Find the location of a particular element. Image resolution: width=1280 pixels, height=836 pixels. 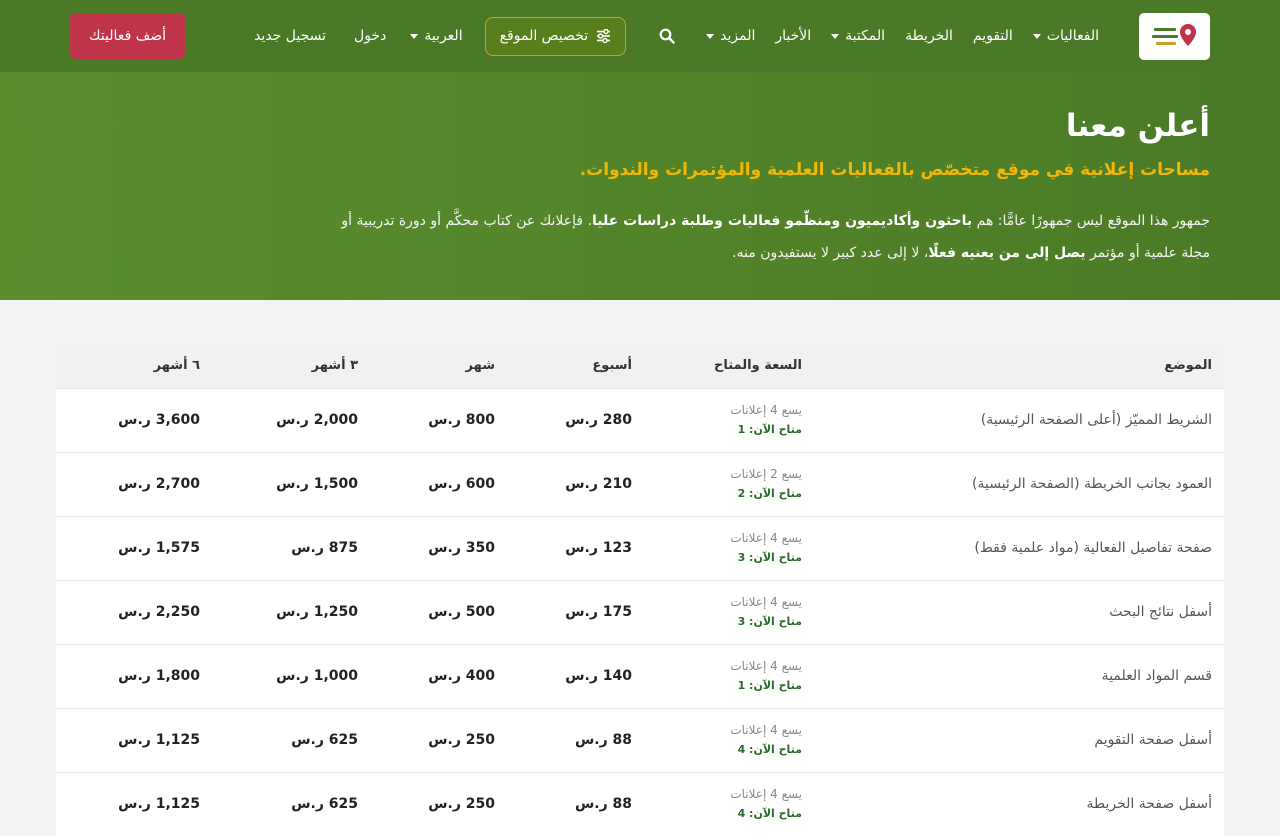

cell-month: 350 ر.س is located at coordinates (461, 548).